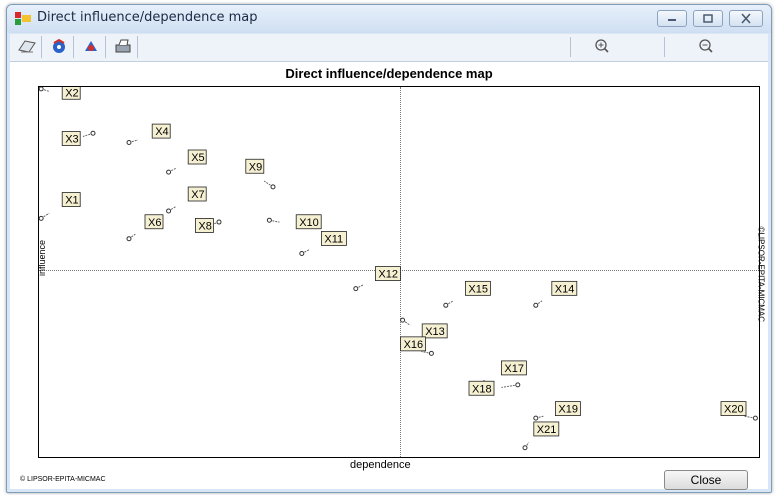 The height and width of the screenshot is (495, 776). What do you see at coordinates (547, 430) in the screenshot?
I see `point-label: X21` at bounding box center [547, 430].